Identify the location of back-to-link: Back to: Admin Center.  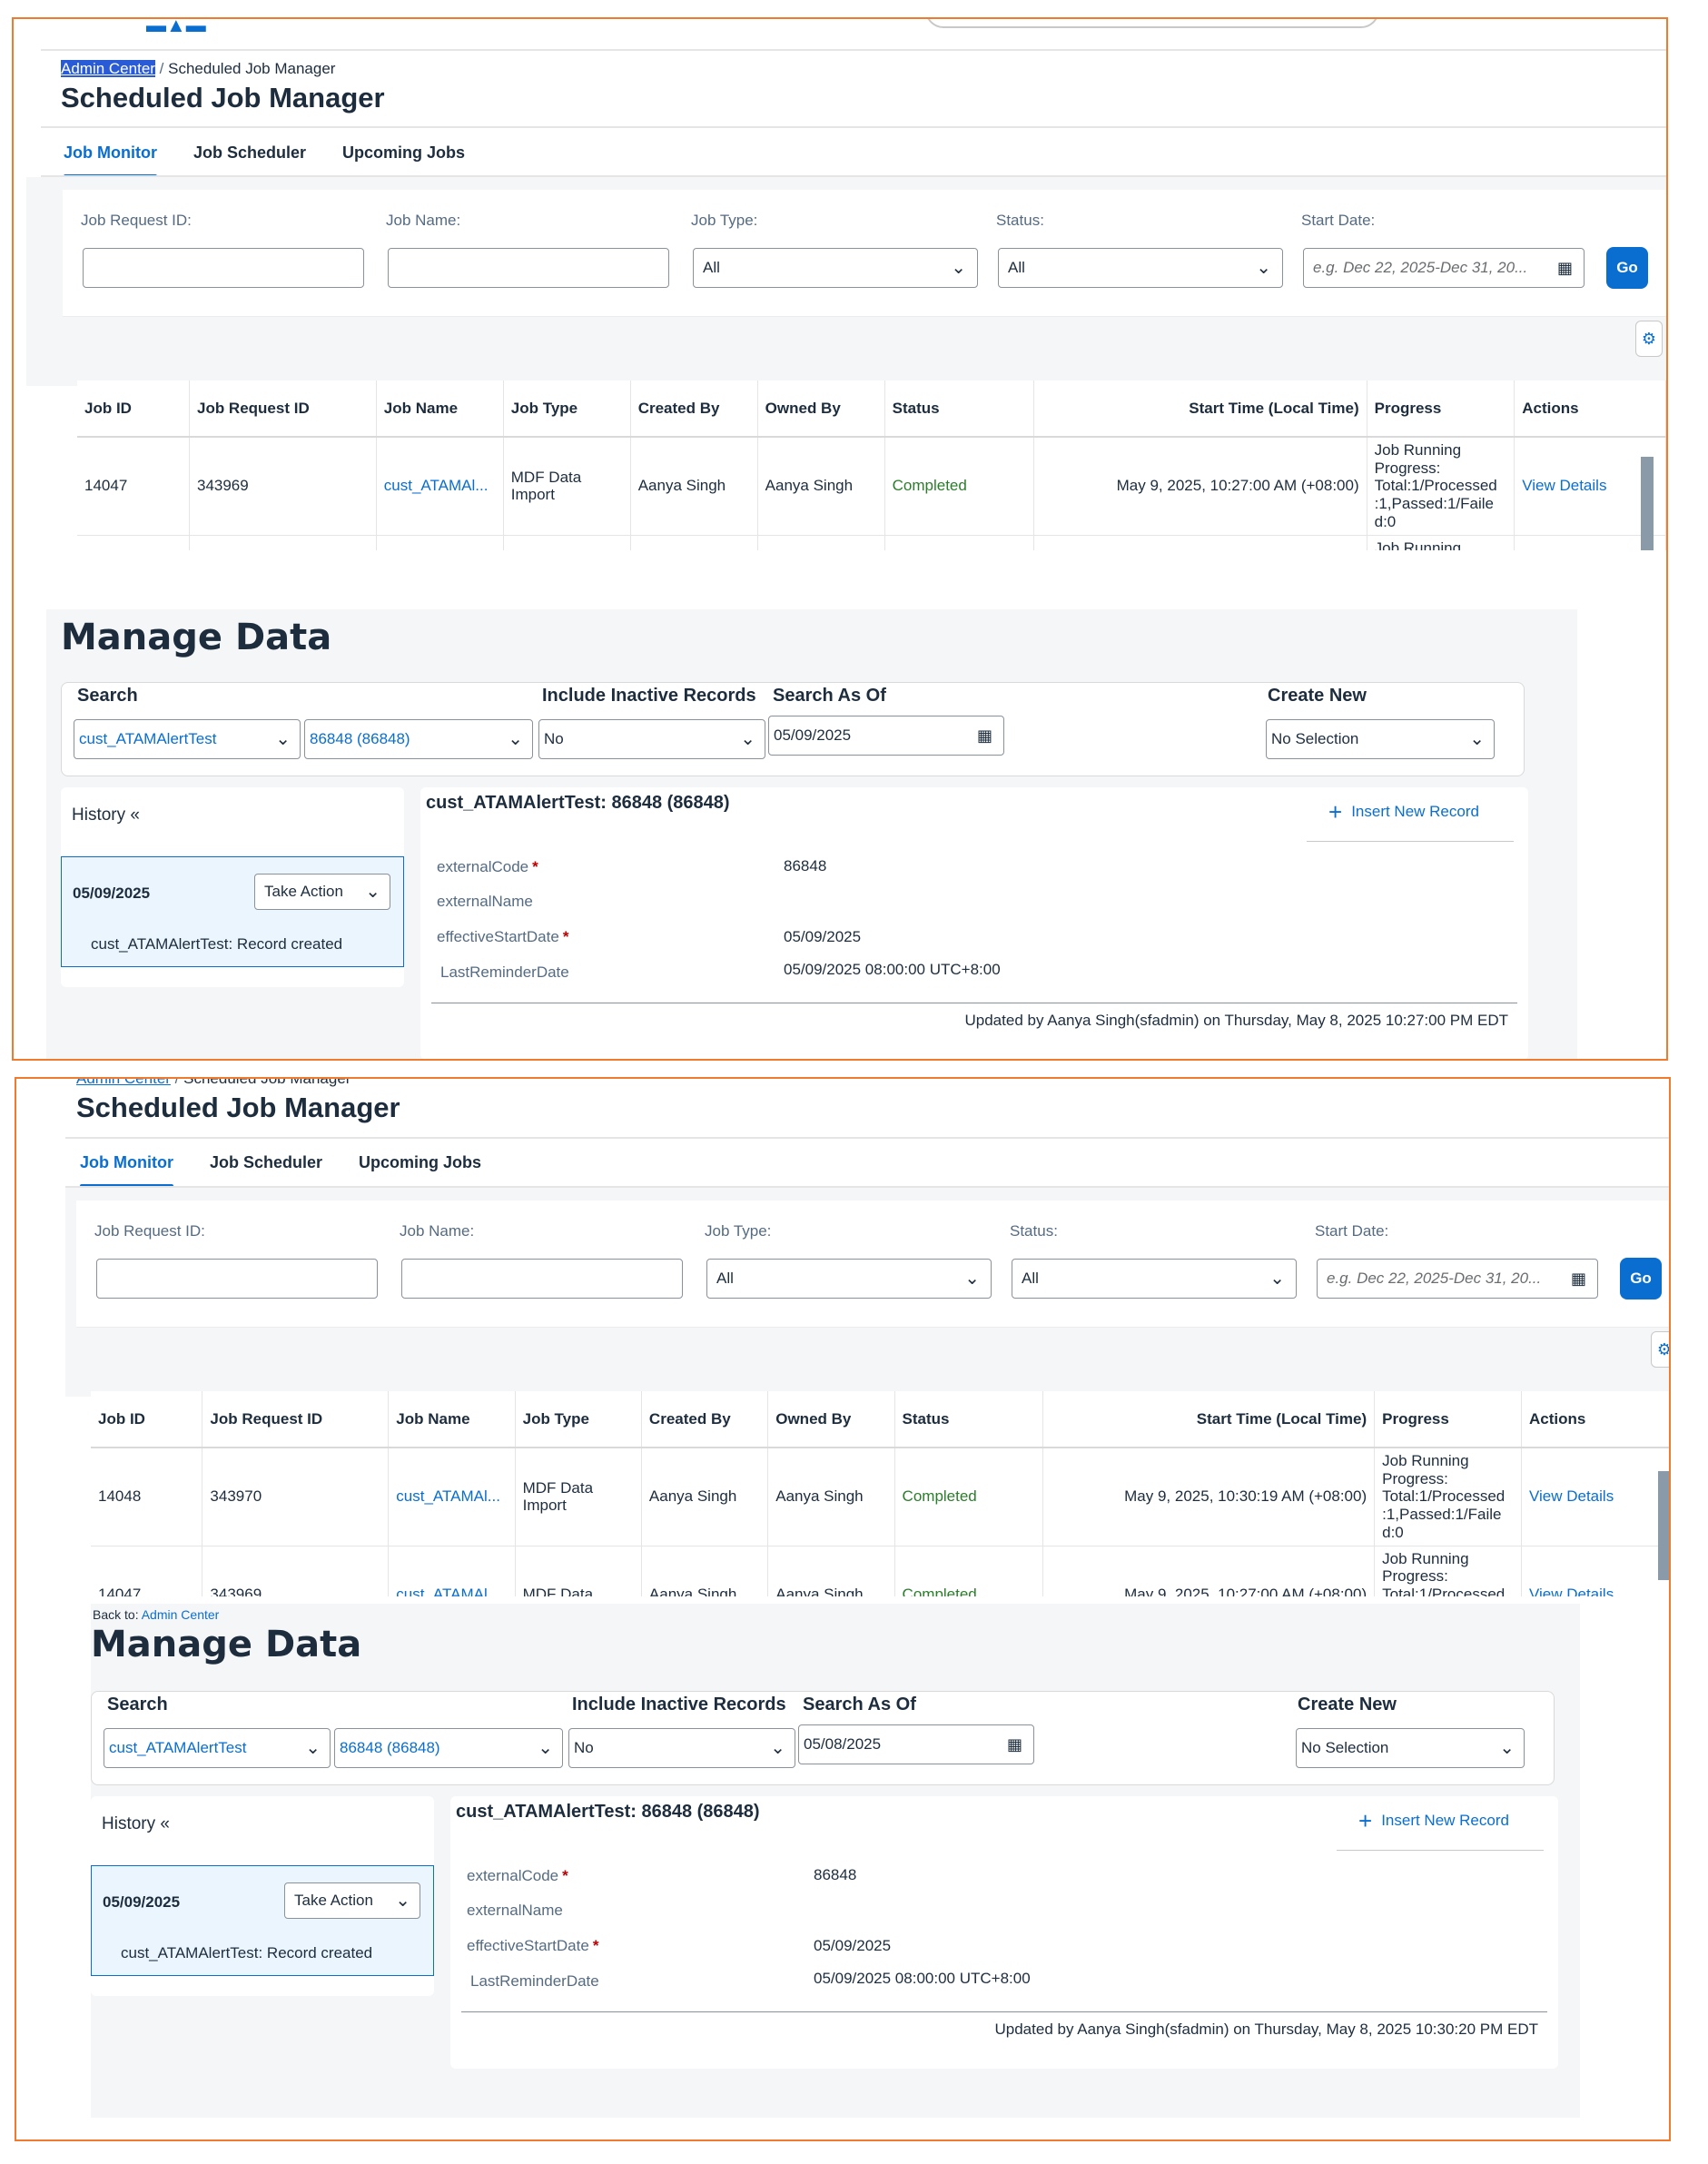
(156, 1614).